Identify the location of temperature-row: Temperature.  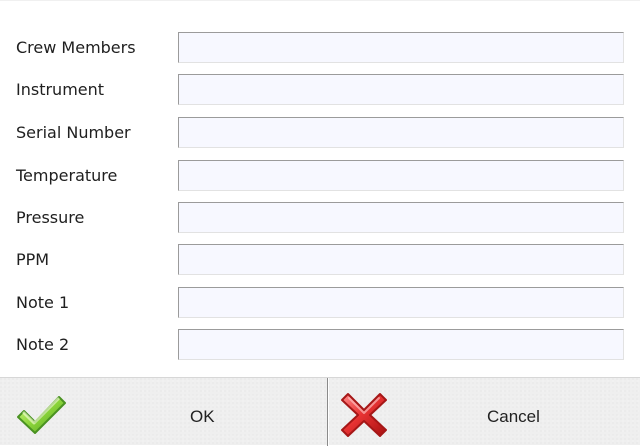
(320, 178).